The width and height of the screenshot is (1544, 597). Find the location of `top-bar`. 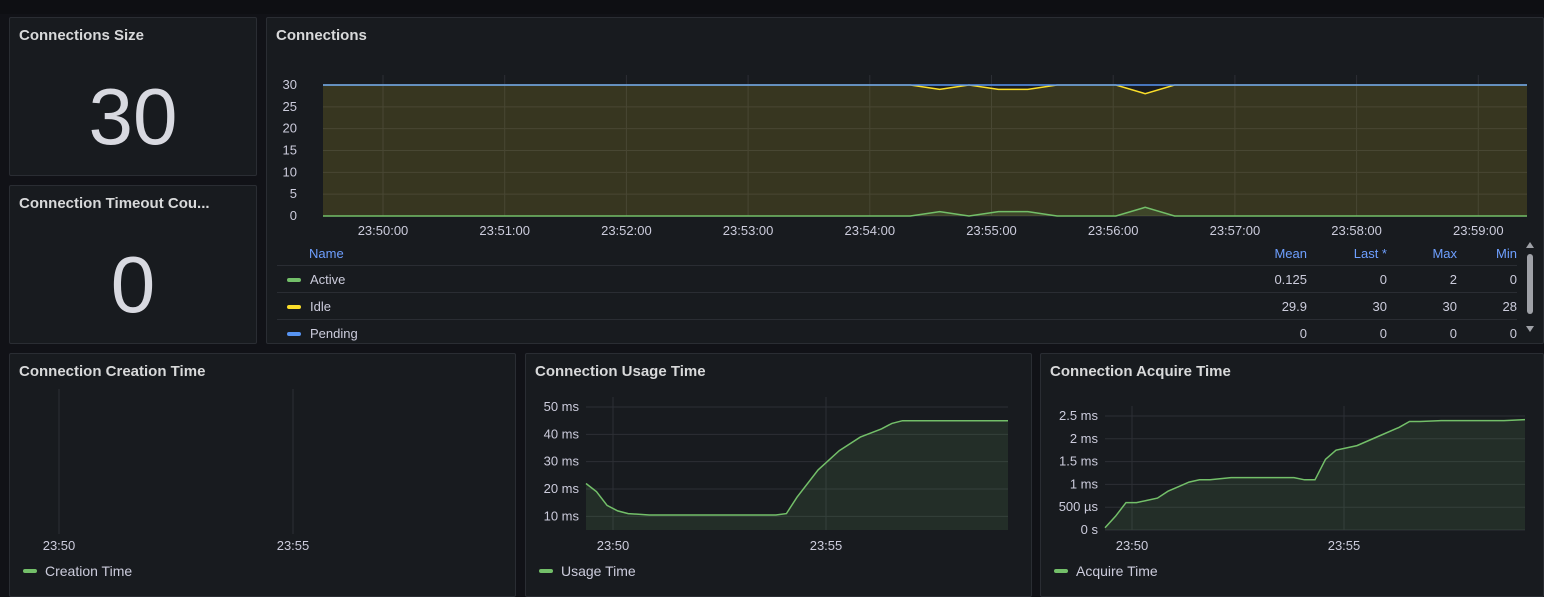

top-bar is located at coordinates (772, 7).